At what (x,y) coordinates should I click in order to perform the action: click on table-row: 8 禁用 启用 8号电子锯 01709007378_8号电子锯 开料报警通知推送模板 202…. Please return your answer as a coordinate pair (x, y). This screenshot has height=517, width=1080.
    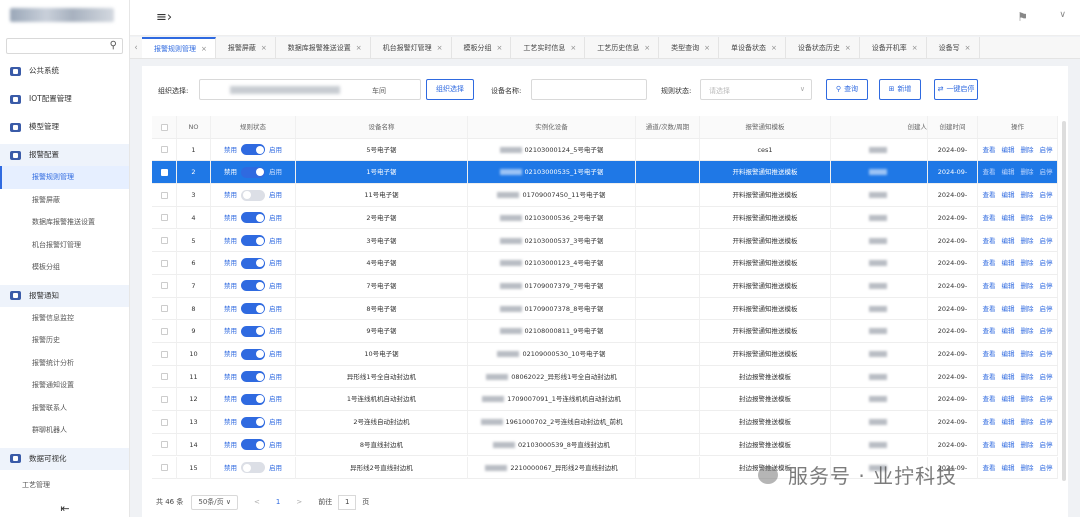
    Looking at the image, I should click on (605, 309).